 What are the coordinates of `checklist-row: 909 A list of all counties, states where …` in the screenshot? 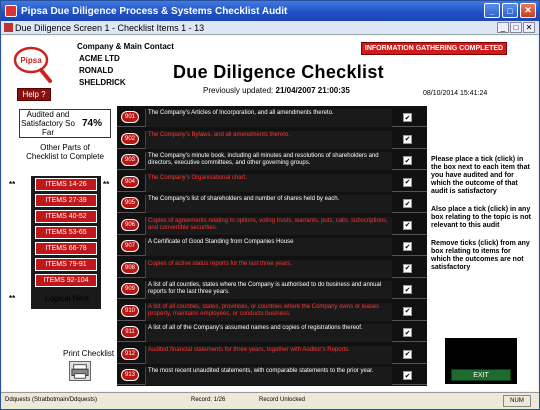 It's located at (272, 289).